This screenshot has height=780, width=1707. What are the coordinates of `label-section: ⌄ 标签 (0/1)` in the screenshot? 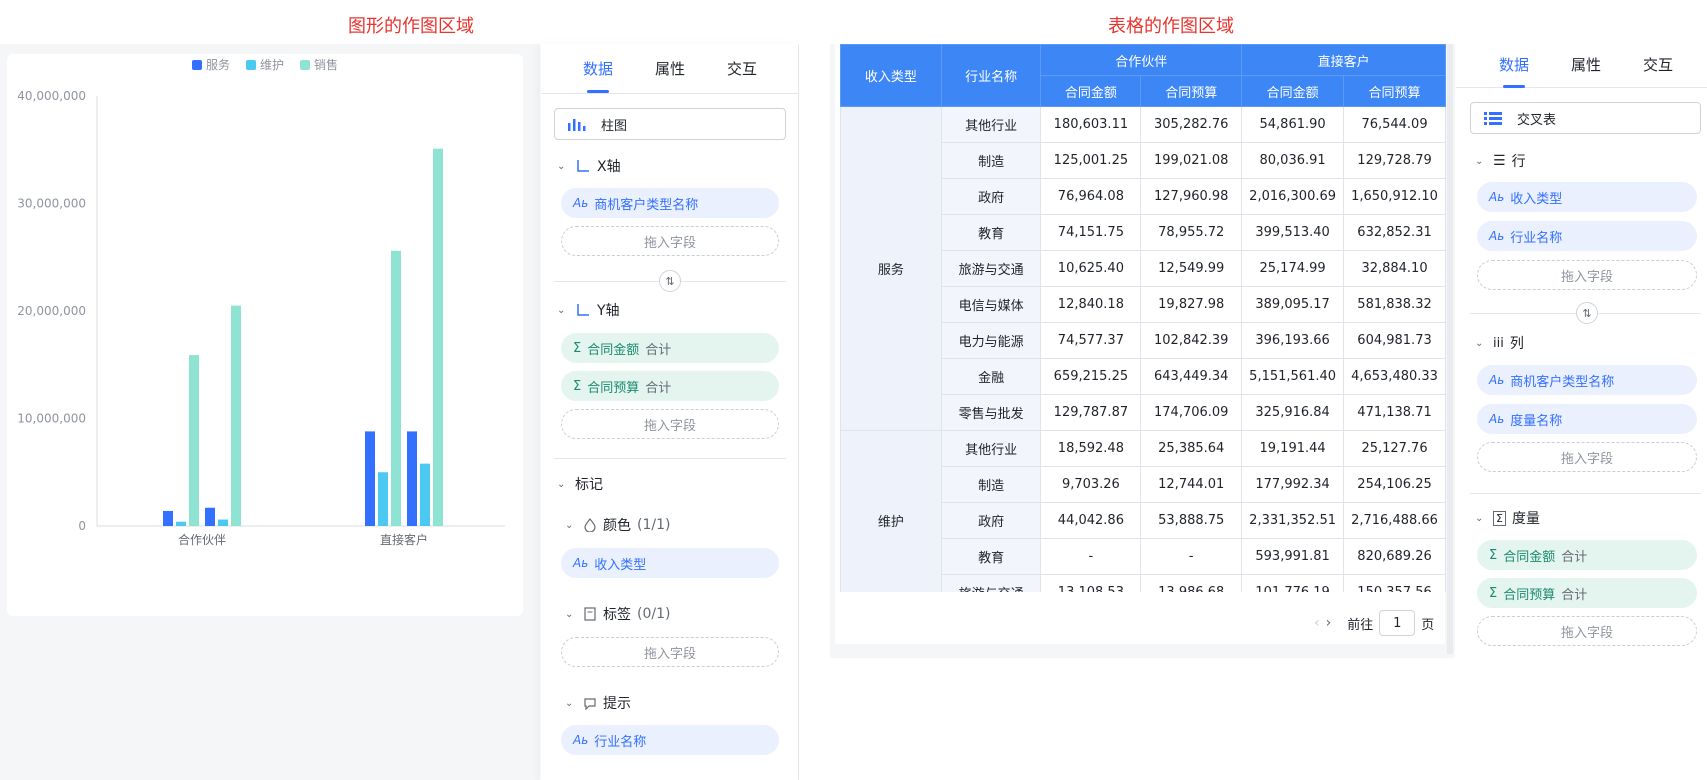 It's located at (617, 614).